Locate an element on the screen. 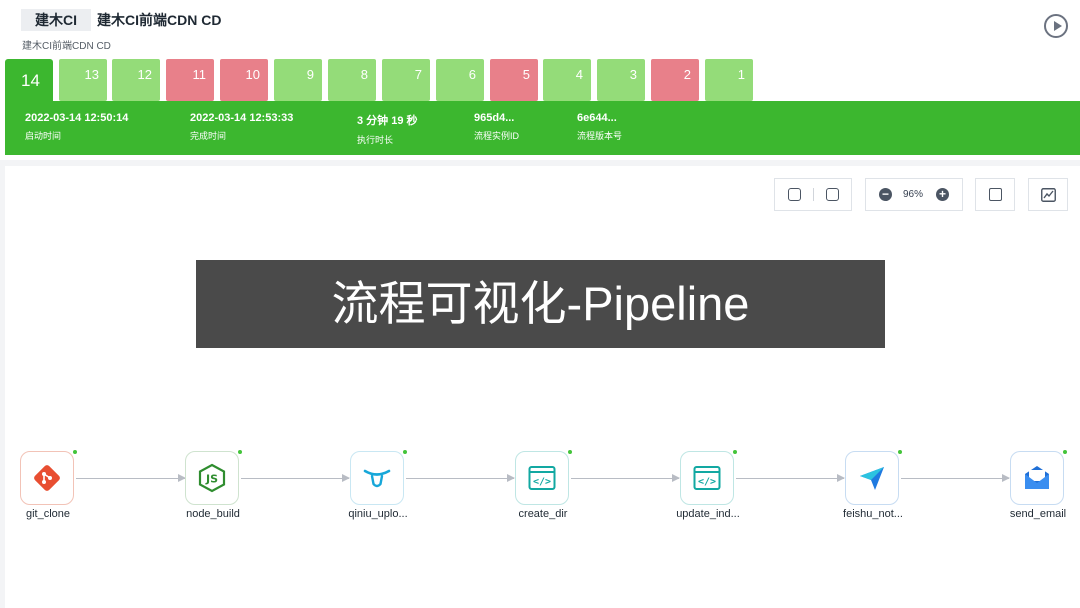  run-tab-12: 12 is located at coordinates (136, 80).